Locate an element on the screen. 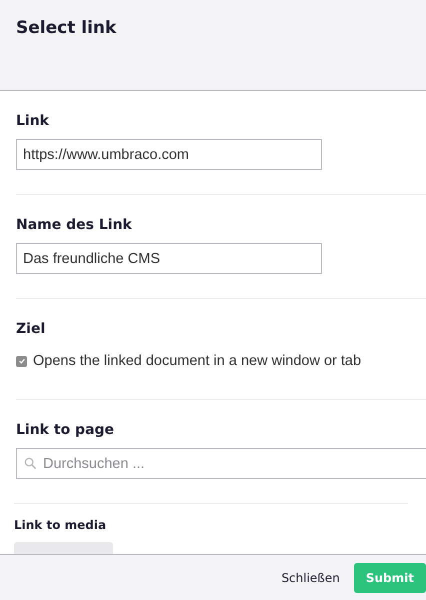  field-label: Link is located at coordinates (33, 121).